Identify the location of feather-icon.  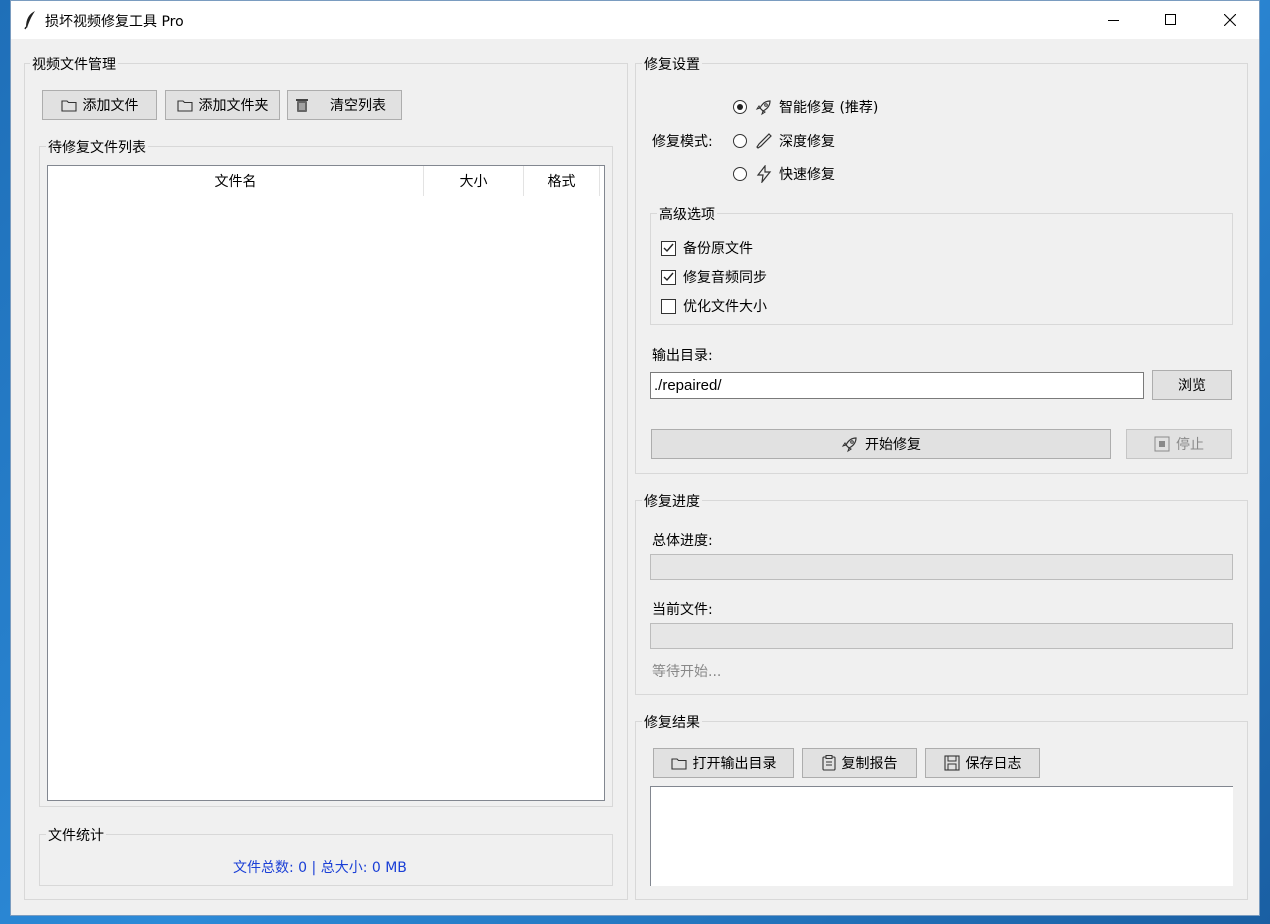
(29, 20).